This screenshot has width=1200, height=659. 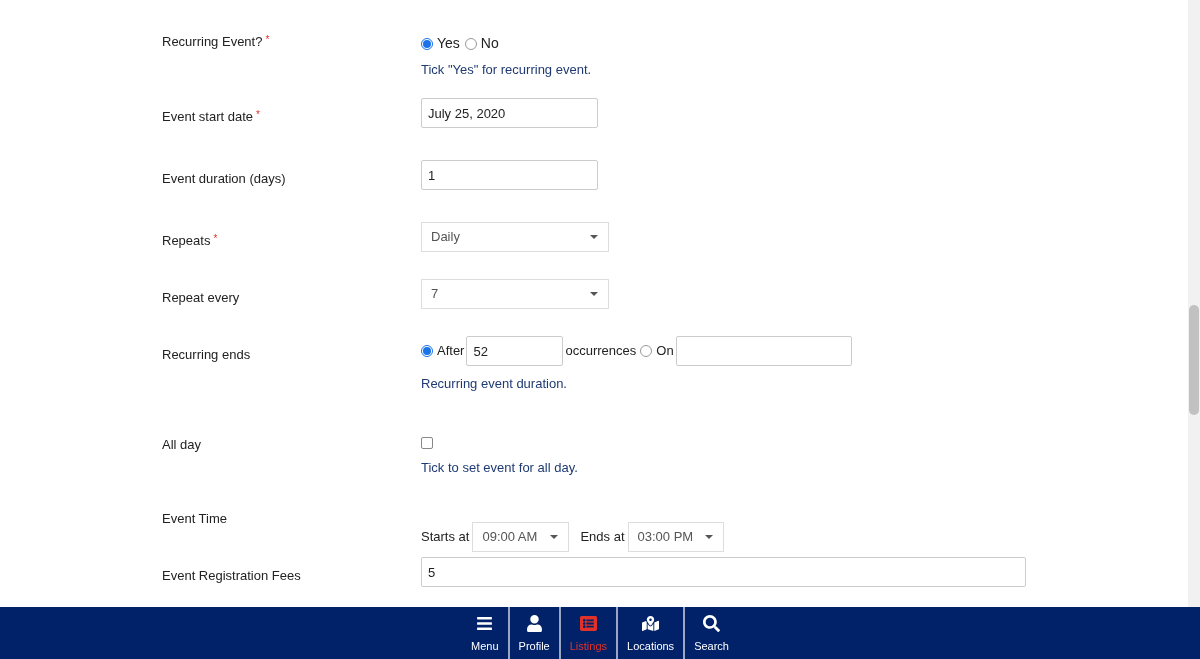 What do you see at coordinates (494, 384) in the screenshot?
I see `help-text: Recurring event duration.` at bounding box center [494, 384].